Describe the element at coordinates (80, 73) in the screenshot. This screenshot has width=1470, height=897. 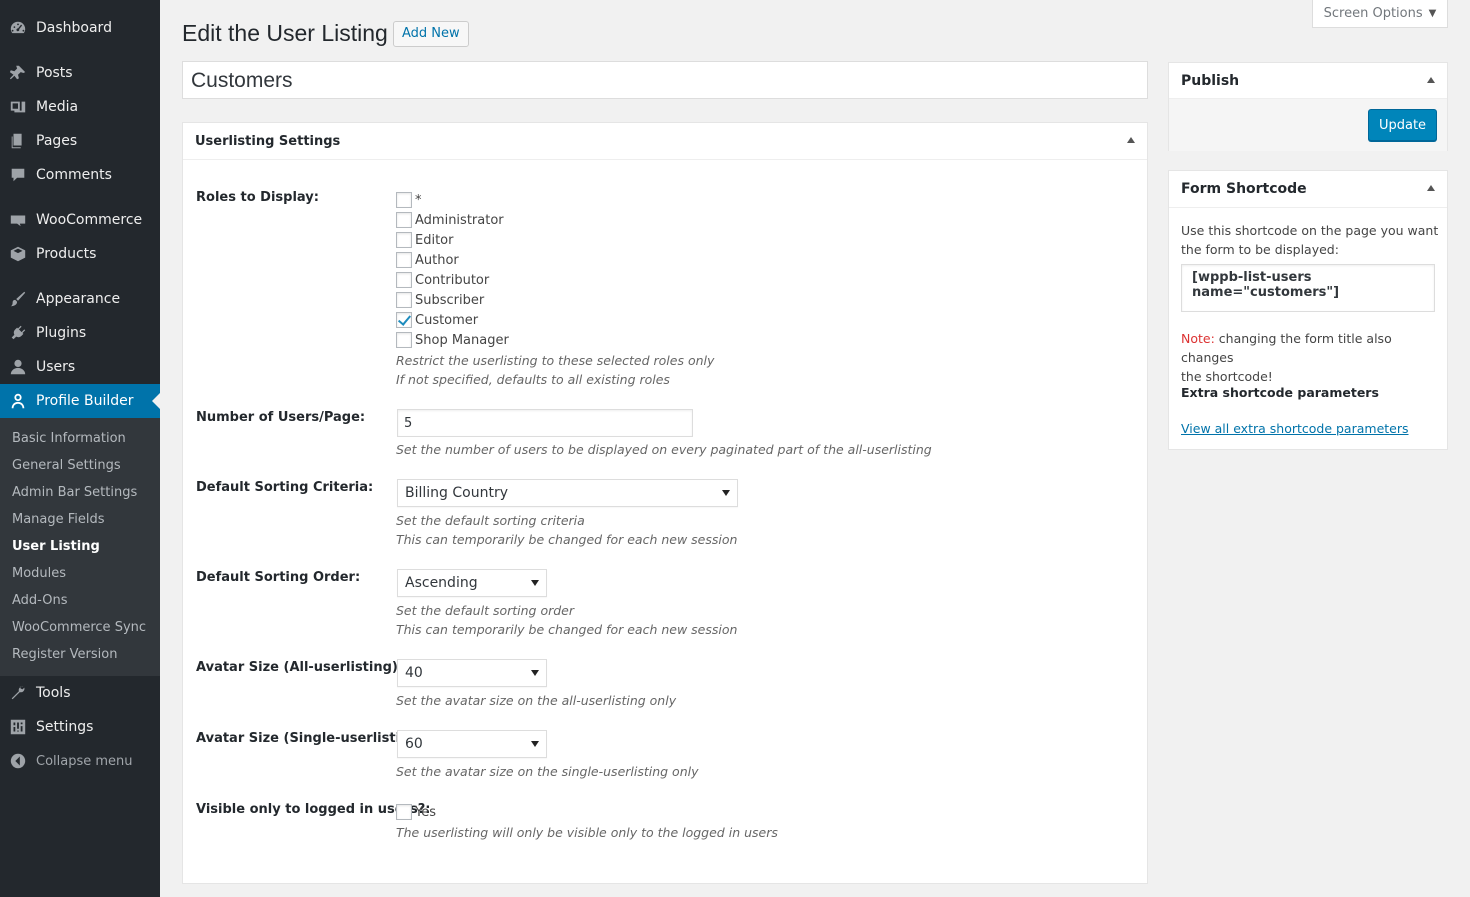
I see `menu-posts: Posts` at that location.